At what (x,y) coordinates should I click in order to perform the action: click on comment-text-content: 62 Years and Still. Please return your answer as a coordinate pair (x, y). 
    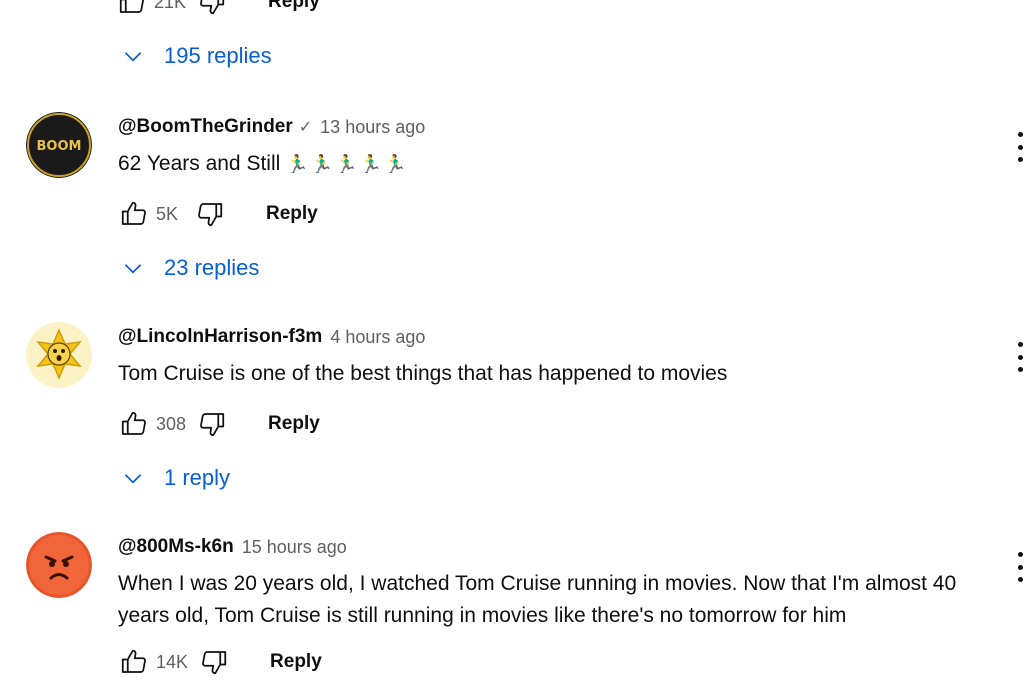
    Looking at the image, I should click on (199, 163).